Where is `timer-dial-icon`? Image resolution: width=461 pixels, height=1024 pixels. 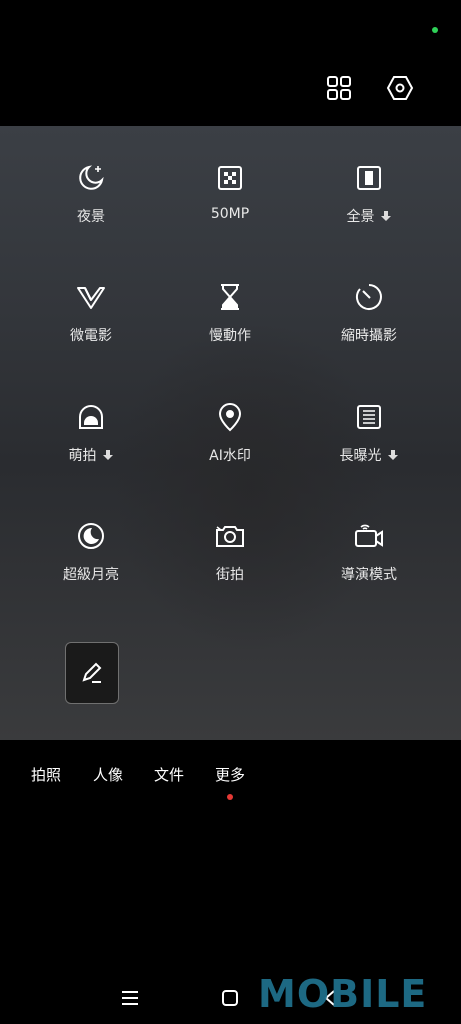
timer-dial-icon is located at coordinates (369, 297).